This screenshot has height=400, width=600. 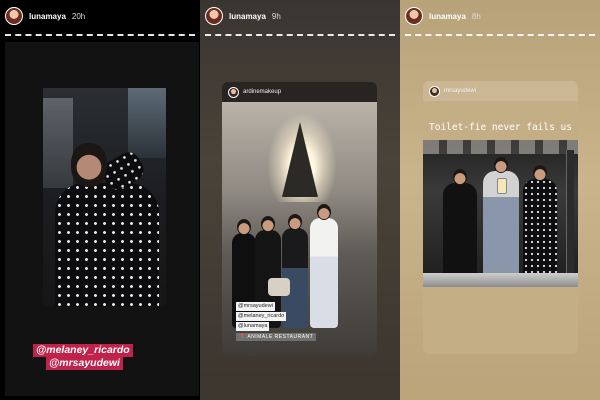 I want to click on mention-sticker: @mrsayudewi, so click(x=84, y=363).